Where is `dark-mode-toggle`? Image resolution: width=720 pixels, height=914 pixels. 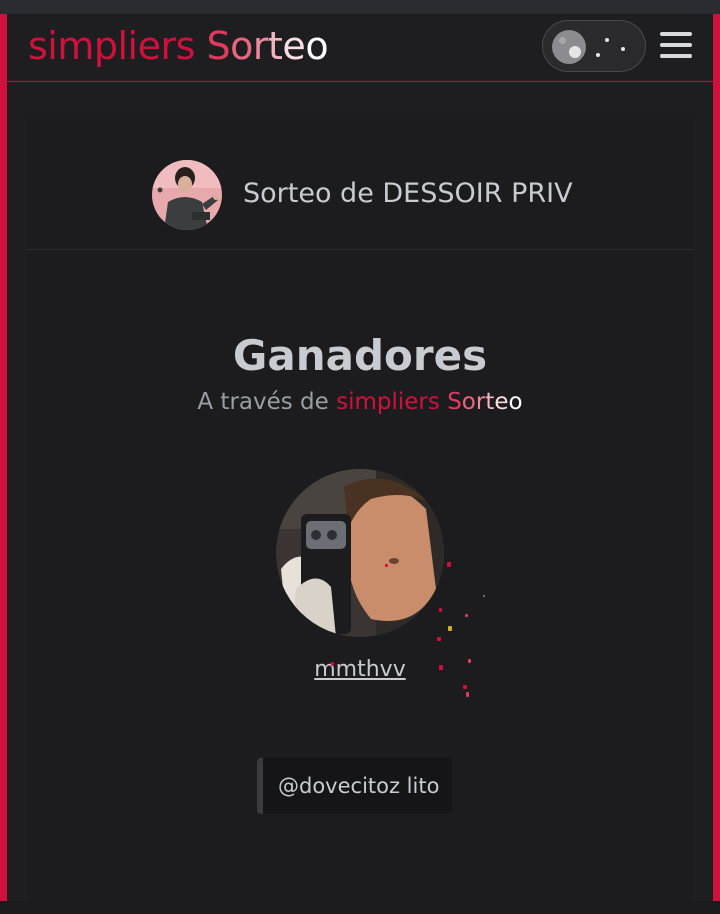 dark-mode-toggle is located at coordinates (594, 46).